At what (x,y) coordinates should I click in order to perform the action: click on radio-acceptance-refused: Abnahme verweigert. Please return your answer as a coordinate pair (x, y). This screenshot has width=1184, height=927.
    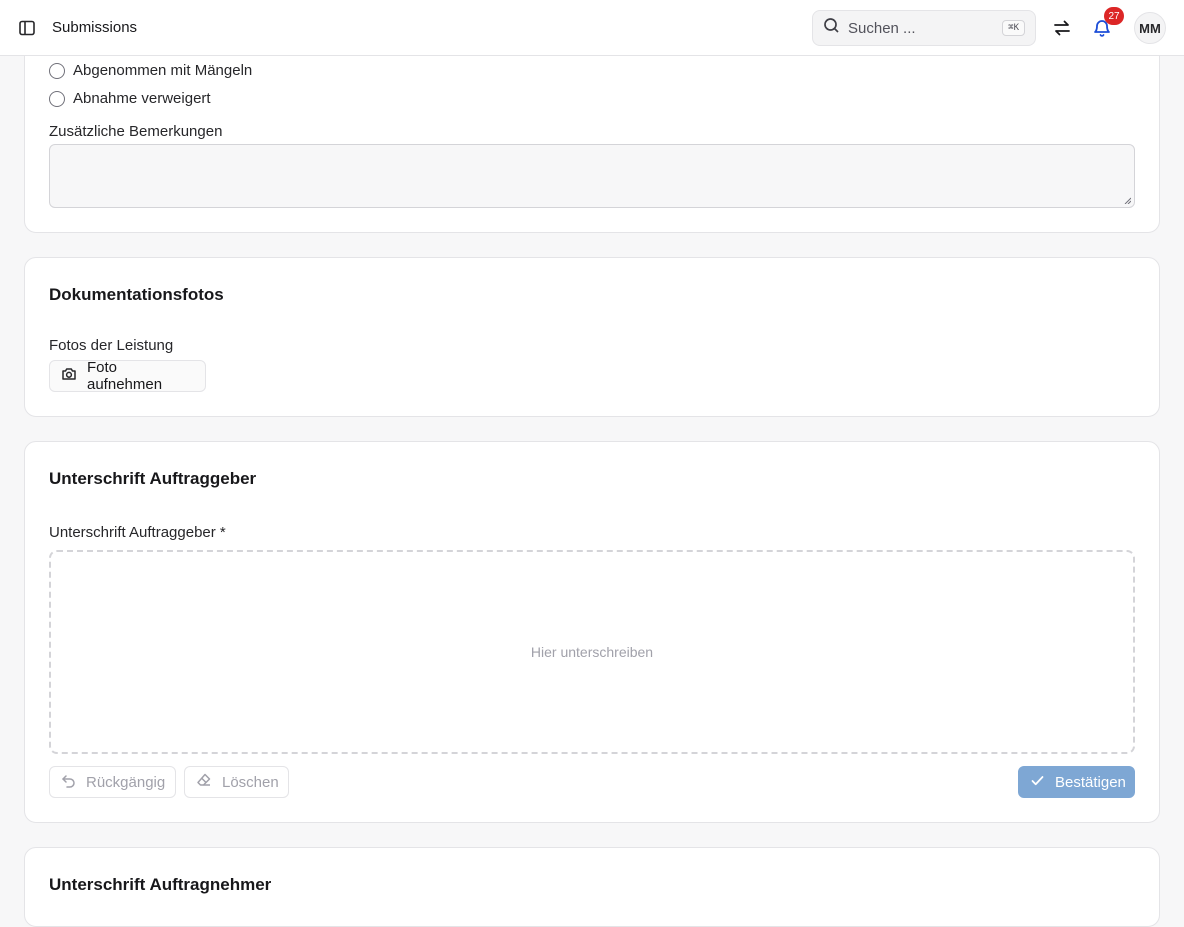
    Looking at the image, I should click on (130, 98).